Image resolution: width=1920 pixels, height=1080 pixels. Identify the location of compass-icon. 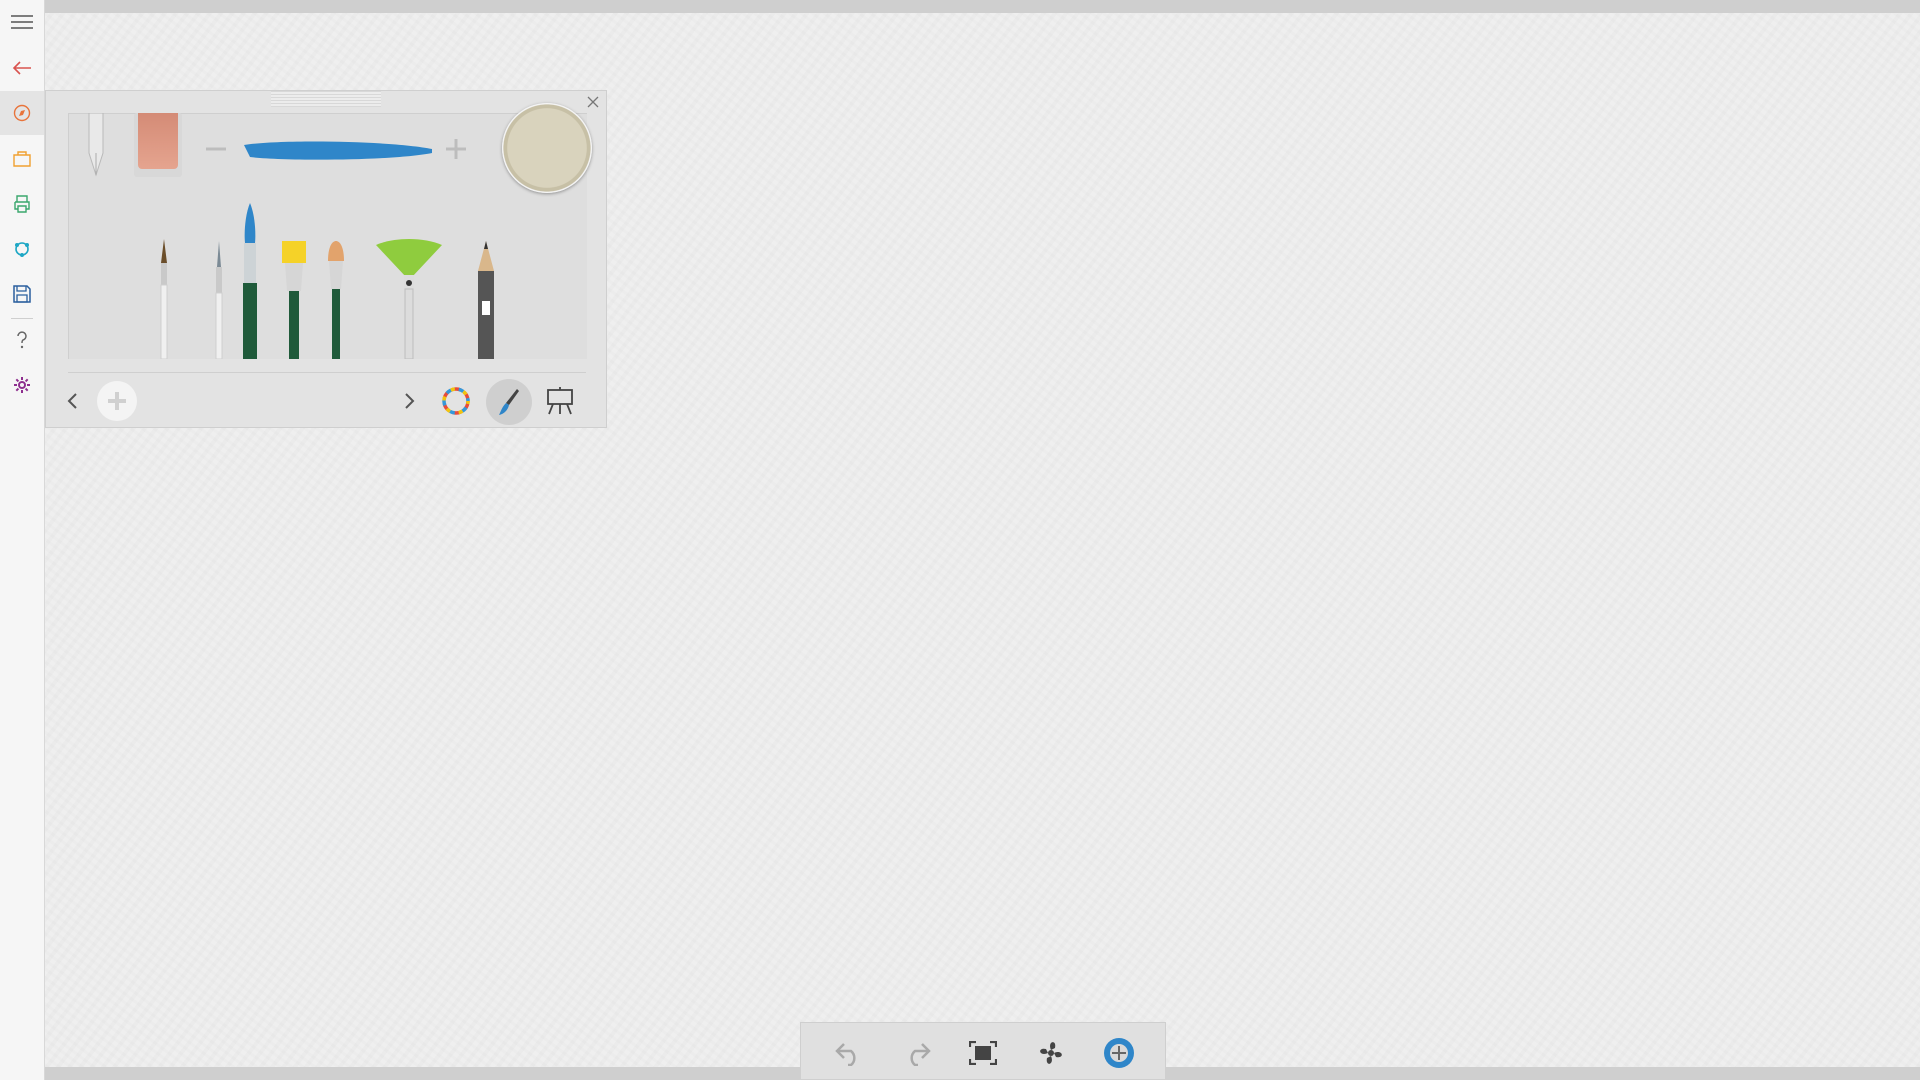
(22, 113).